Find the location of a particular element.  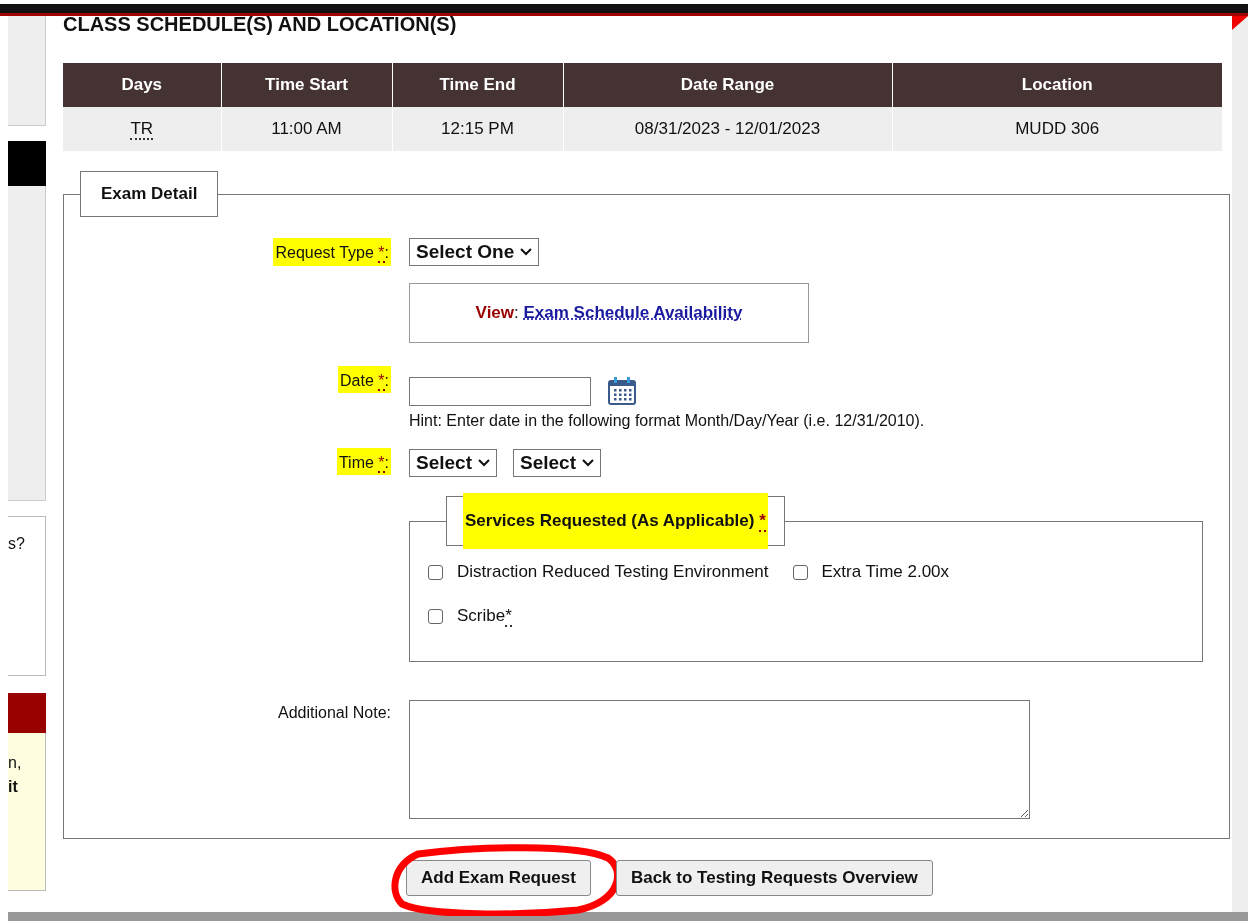

table-cell: TR is located at coordinates (142, 129).